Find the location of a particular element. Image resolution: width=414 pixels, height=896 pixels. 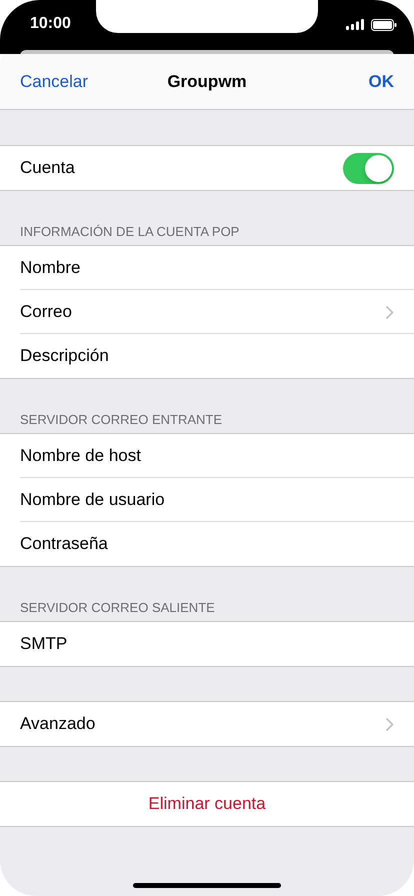

status-time: 10:00 is located at coordinates (50, 24).